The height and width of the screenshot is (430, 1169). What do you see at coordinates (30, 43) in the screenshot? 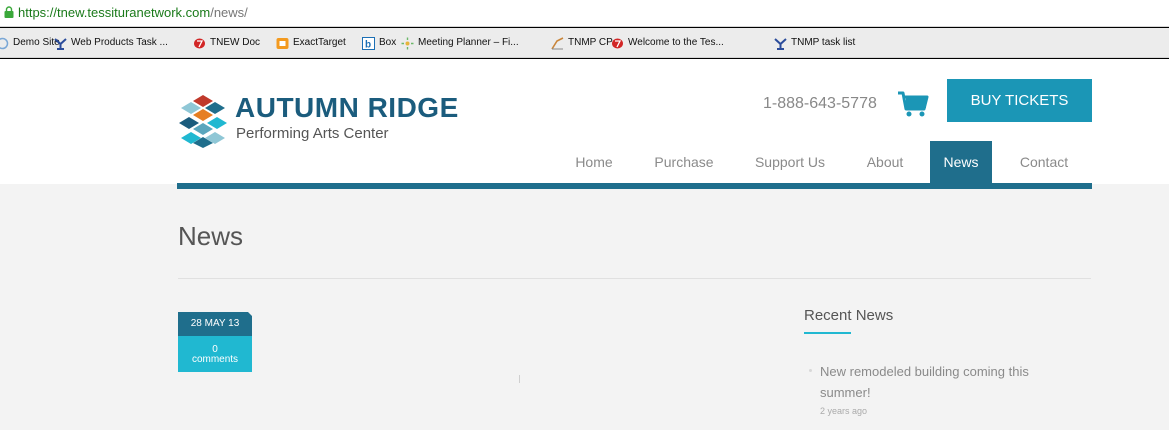
I see `bookmark-demo-site: Demo Site` at bounding box center [30, 43].